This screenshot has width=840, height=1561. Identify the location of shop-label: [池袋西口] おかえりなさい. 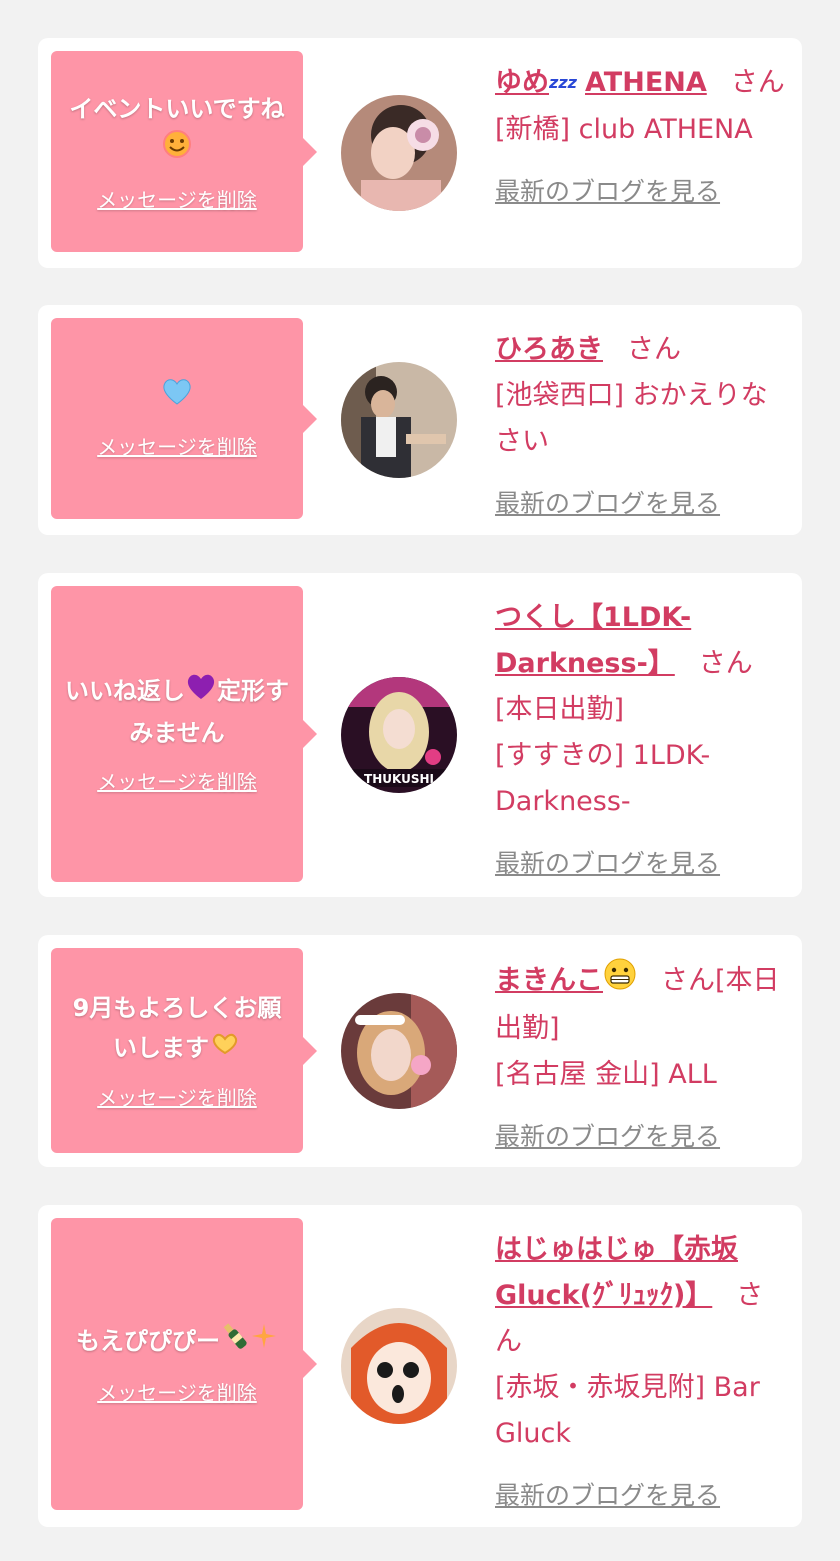
(631, 418).